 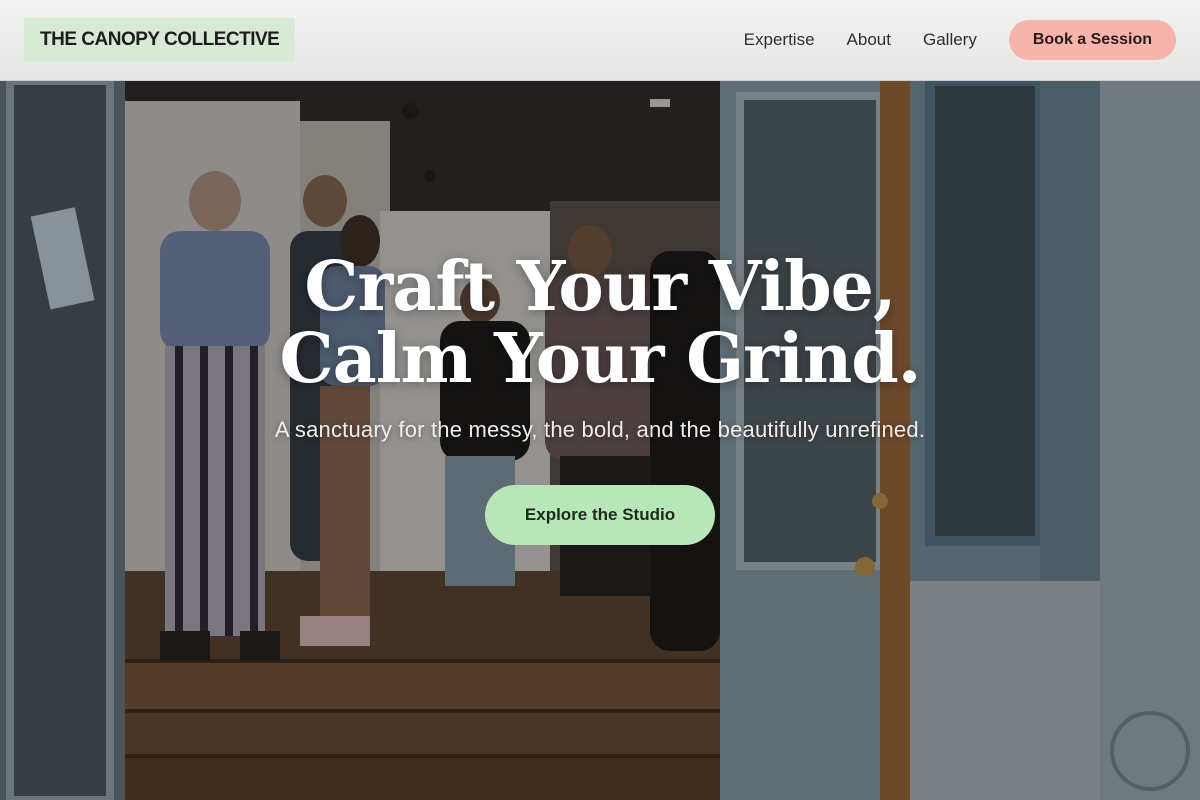 What do you see at coordinates (600, 323) in the screenshot?
I see `hero-title: Craft Your Vibe, Calm Your Grind.` at bounding box center [600, 323].